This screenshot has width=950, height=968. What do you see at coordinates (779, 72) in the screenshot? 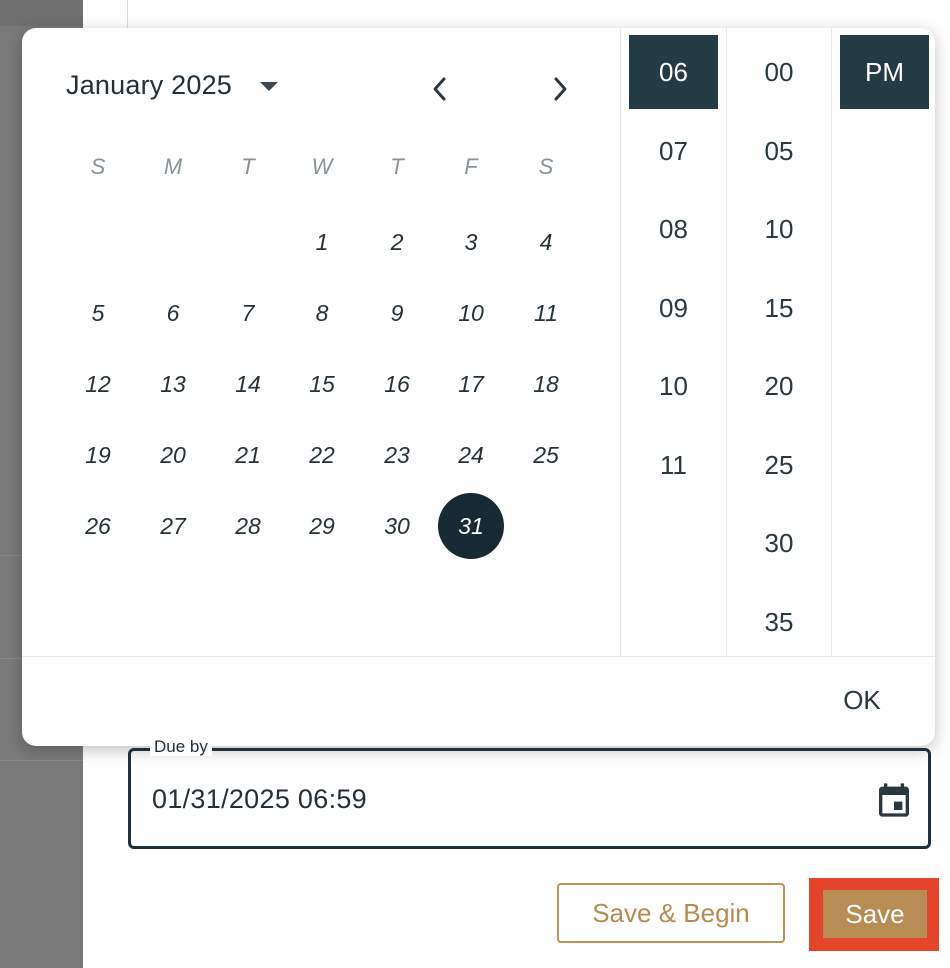
I see `minute-option: 00` at bounding box center [779, 72].